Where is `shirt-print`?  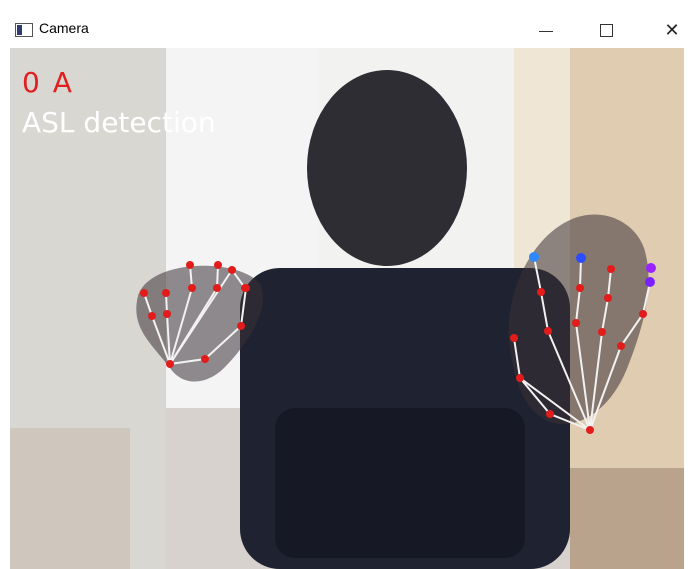
shirt-print is located at coordinates (400, 483).